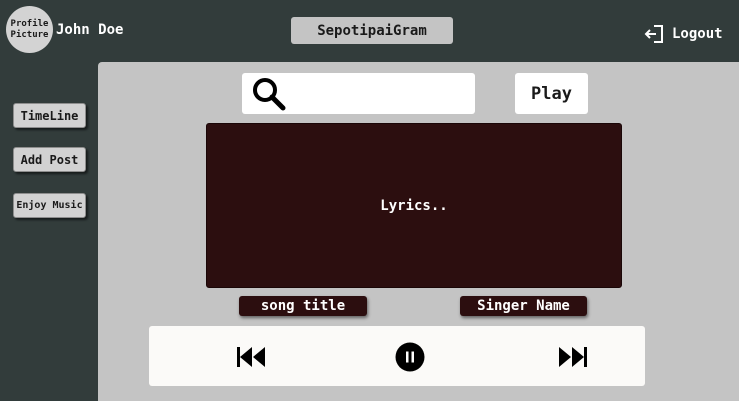 This screenshot has height=401, width=739. I want to click on singer-name-text: Singer Name, so click(523, 306).